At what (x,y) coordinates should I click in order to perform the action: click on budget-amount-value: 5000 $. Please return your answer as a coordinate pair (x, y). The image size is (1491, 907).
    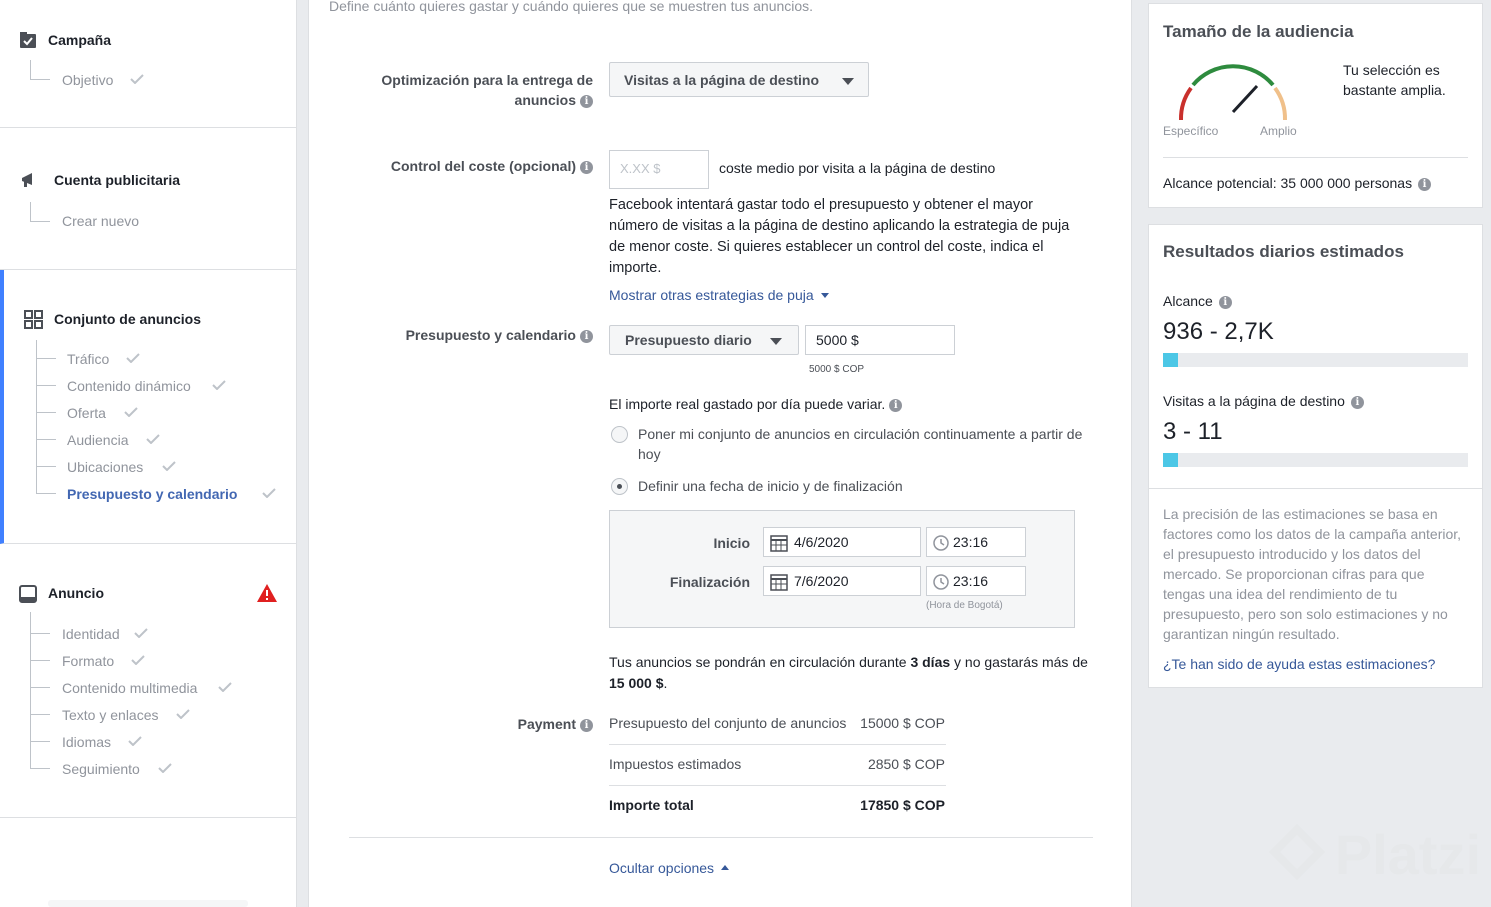
    Looking at the image, I should click on (837, 340).